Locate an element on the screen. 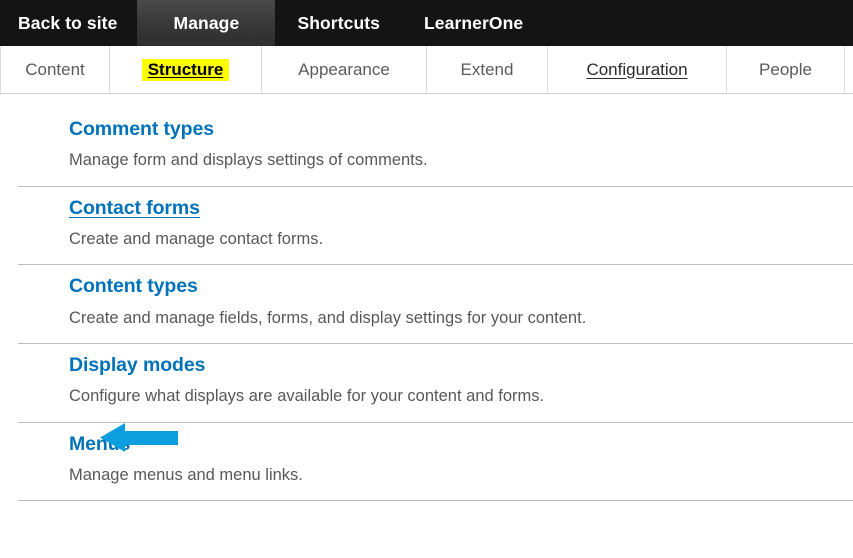 This screenshot has width=853, height=558. list-item-title-row: Content types is located at coordinates (461, 286).